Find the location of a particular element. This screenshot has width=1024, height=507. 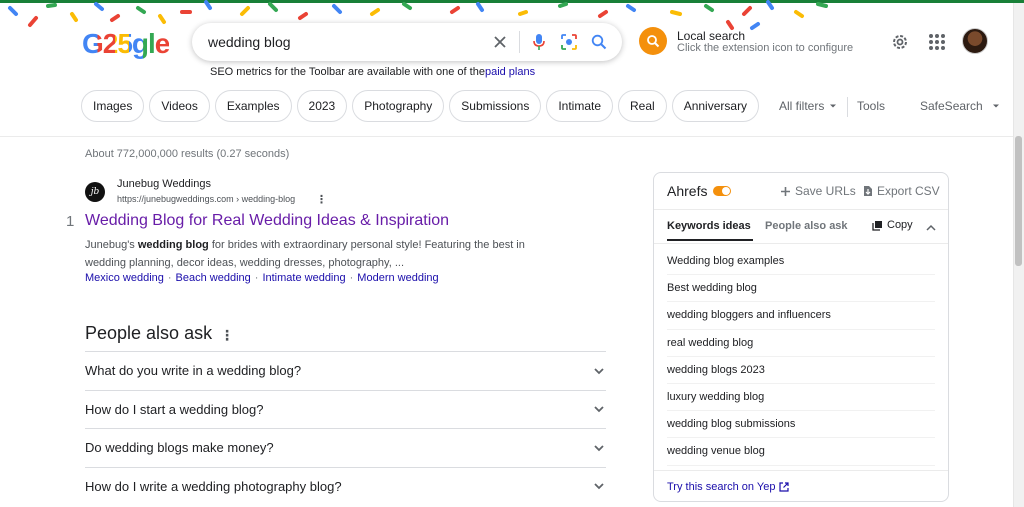

chip-videos: Videos is located at coordinates (179, 106).